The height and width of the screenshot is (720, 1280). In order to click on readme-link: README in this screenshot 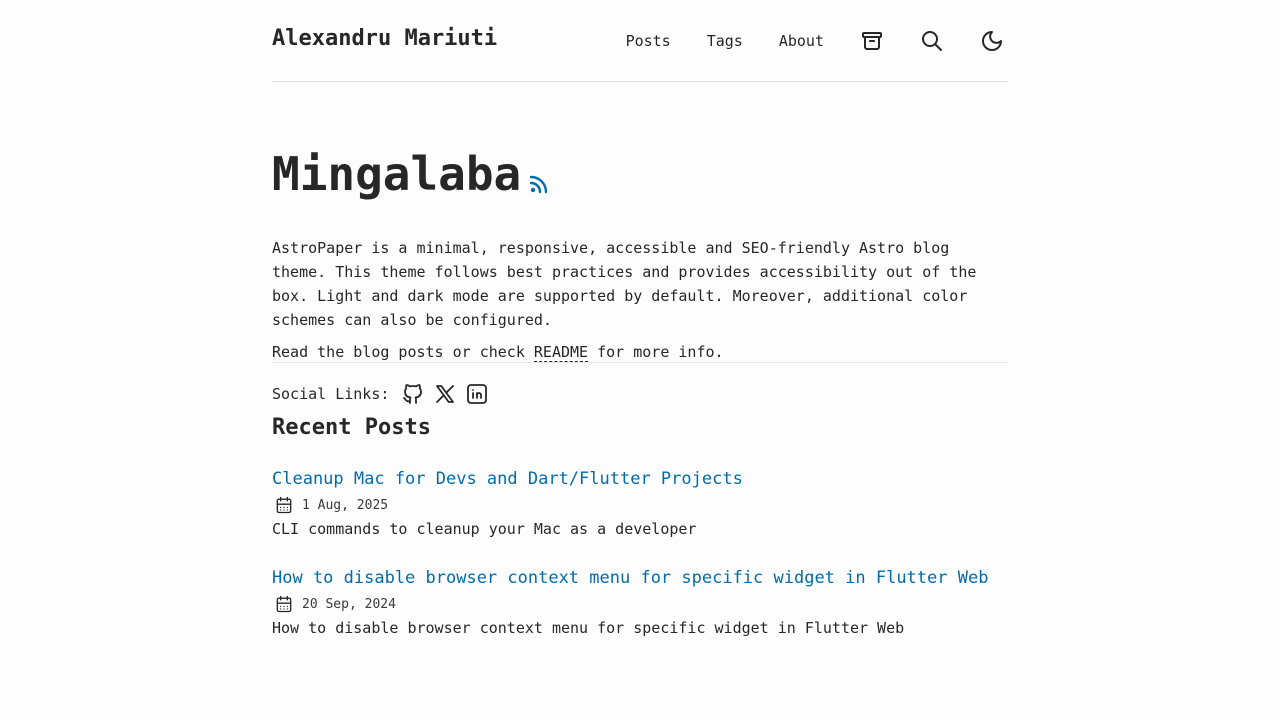, I will do `click(561, 352)`.